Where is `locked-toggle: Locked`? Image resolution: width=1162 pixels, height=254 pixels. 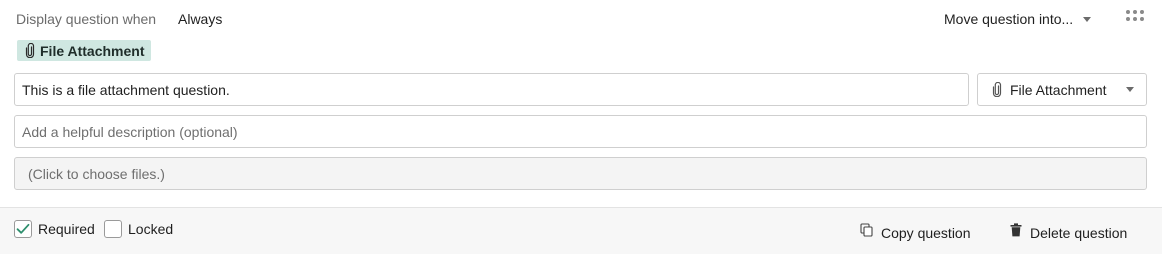 locked-toggle: Locked is located at coordinates (138, 229).